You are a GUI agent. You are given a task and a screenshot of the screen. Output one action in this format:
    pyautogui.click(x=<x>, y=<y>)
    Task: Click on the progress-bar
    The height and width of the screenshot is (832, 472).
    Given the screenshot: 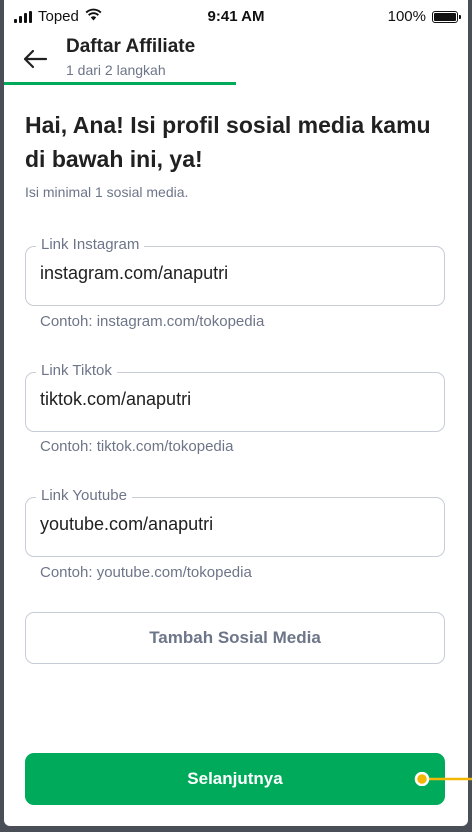 What is the action you would take?
    pyautogui.click(x=120, y=83)
    